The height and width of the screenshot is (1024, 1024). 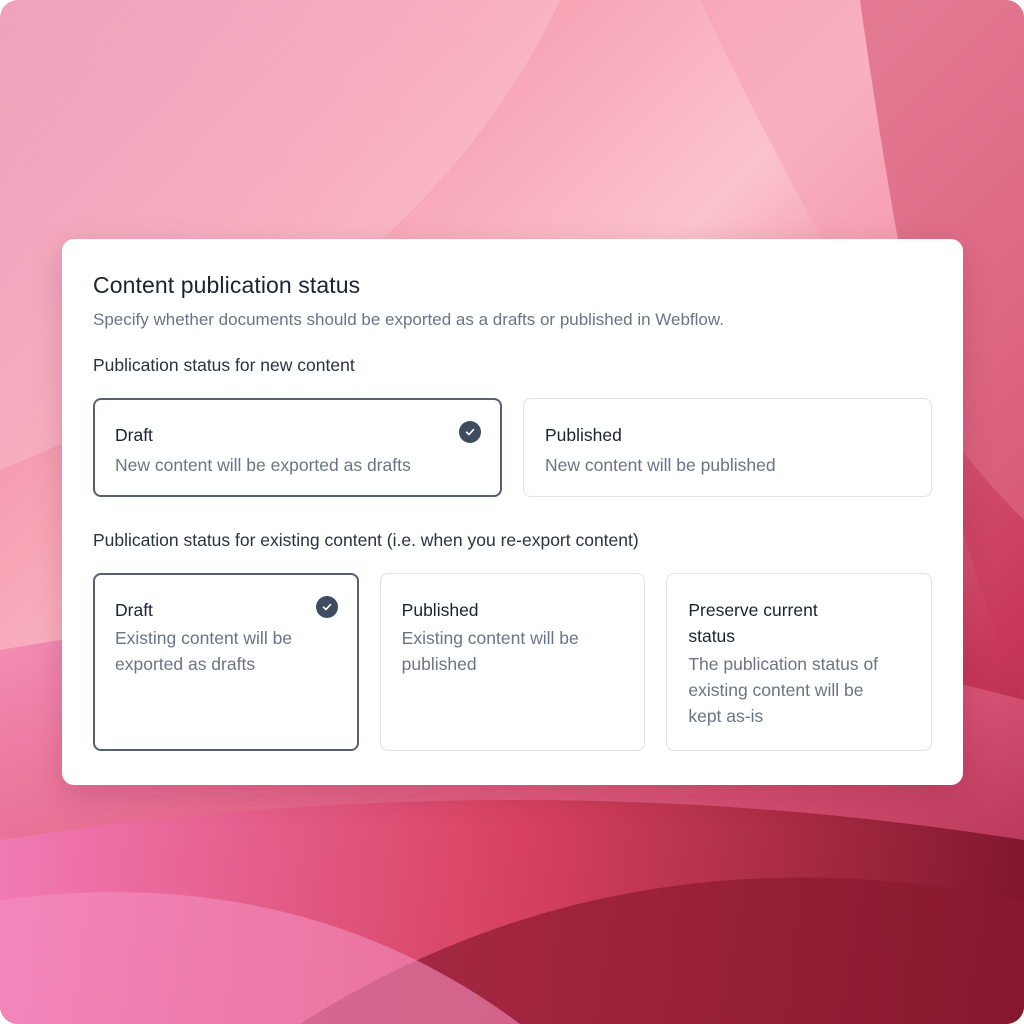 I want to click on new-content-option-published: Published New content will be published, so click(x=727, y=447).